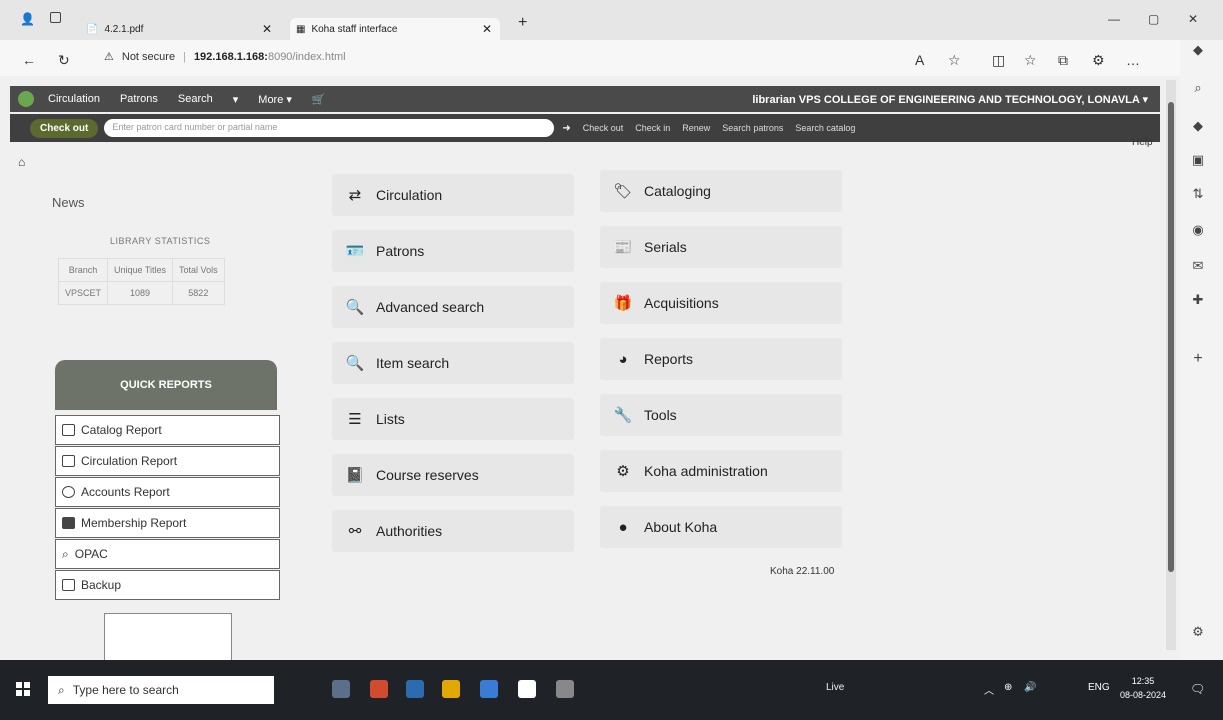  Describe the element at coordinates (167, 523) in the screenshot. I see `membership-report-link: Membership Report` at that location.